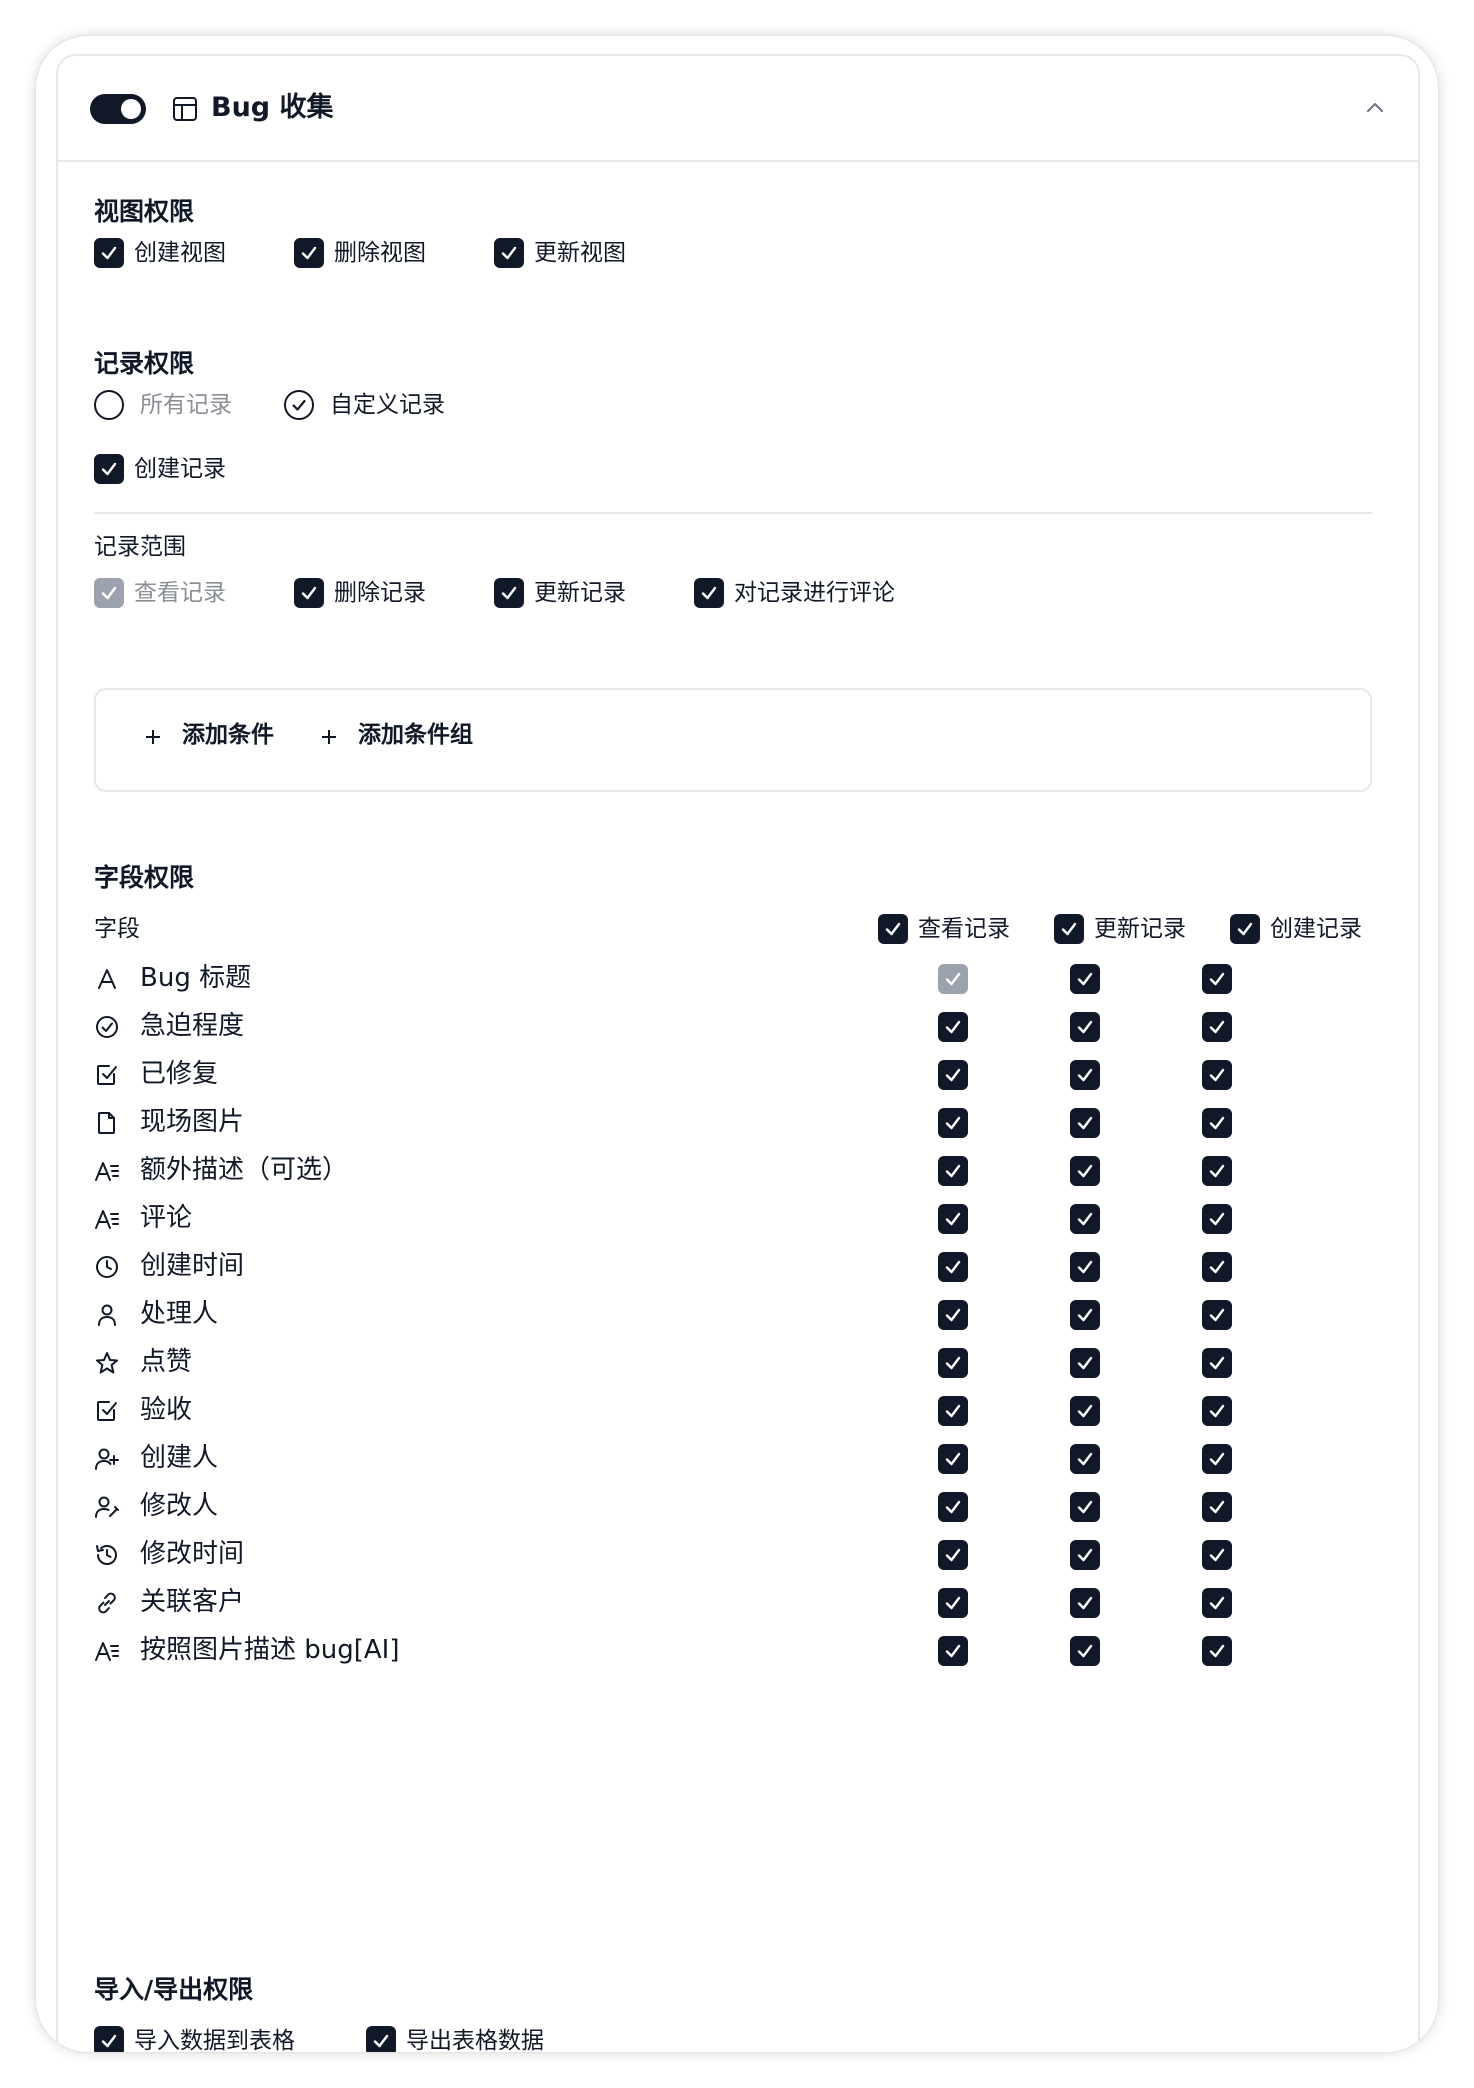  I want to click on circle-check-icon, so click(107, 1027).